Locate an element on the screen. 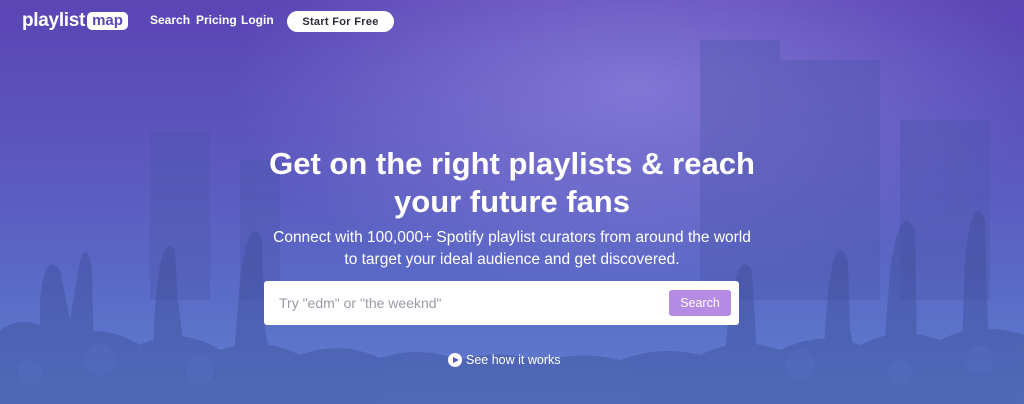 Image resolution: width=1024 pixels, height=404 pixels. search-input is located at coordinates (469, 303).